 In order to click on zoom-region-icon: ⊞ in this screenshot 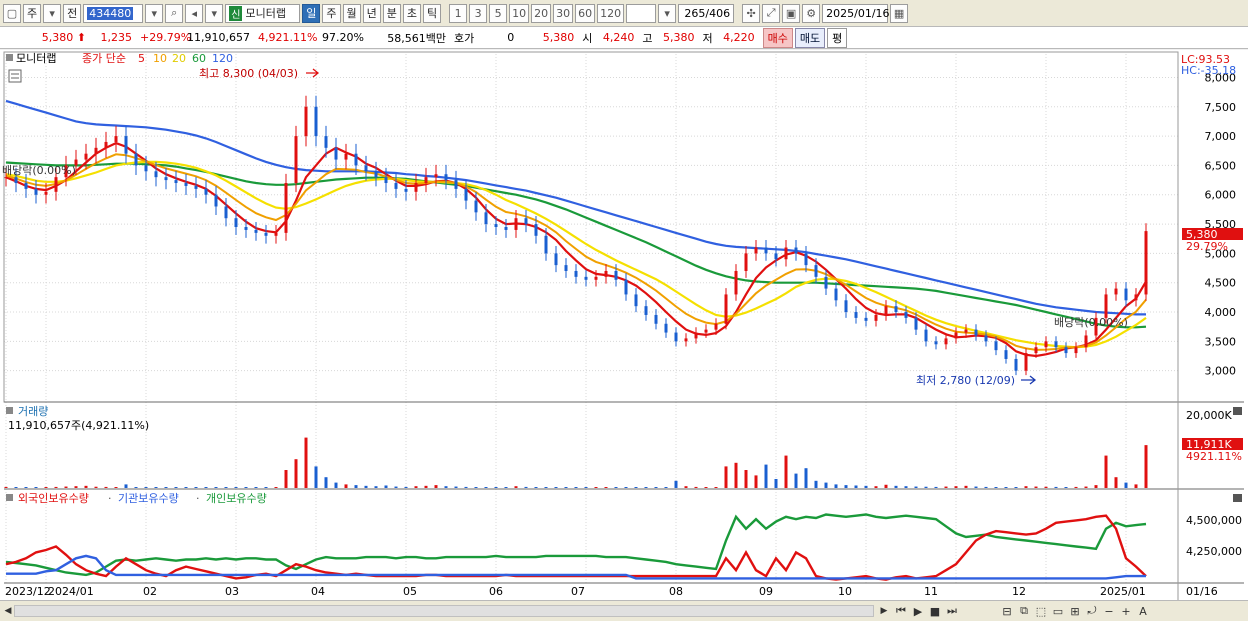, I will do `click(1075, 611)`.